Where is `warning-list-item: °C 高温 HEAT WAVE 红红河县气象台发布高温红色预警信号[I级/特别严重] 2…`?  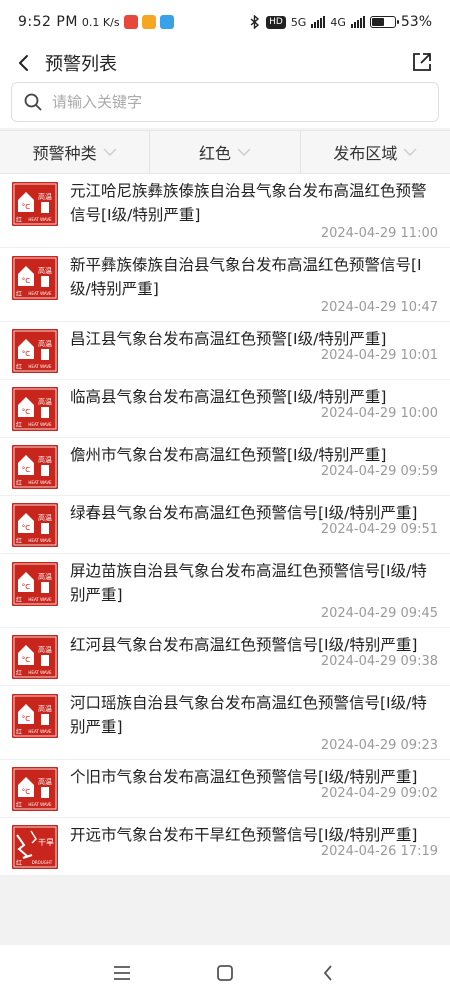 warning-list-item: °C 高温 HEAT WAVE 红红河县气象台发布高温红色预警信号[I级/特别严重] 2… is located at coordinates (225, 657).